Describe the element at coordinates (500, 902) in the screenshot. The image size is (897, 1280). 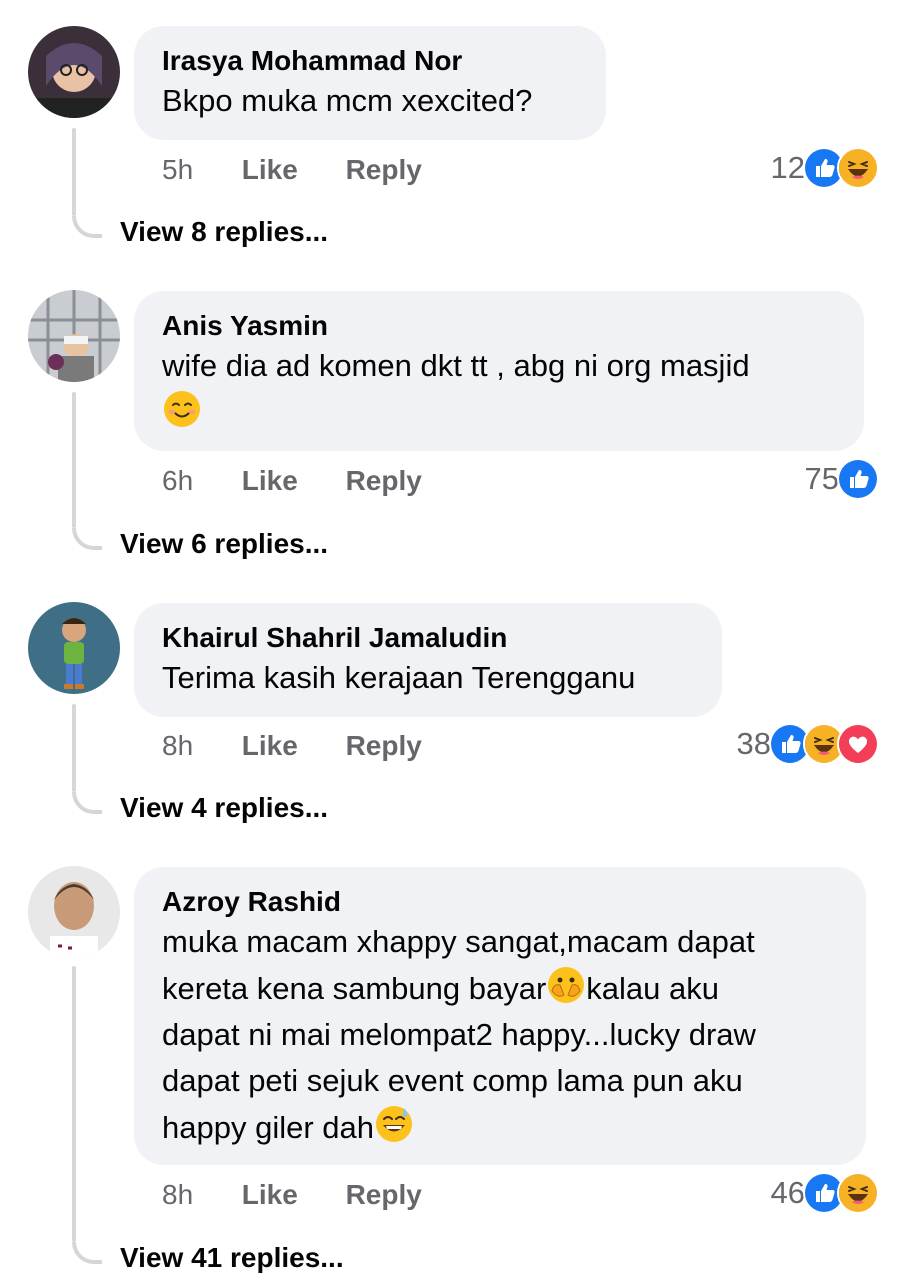
I see `commenter-name: Azroy Rashid` at that location.